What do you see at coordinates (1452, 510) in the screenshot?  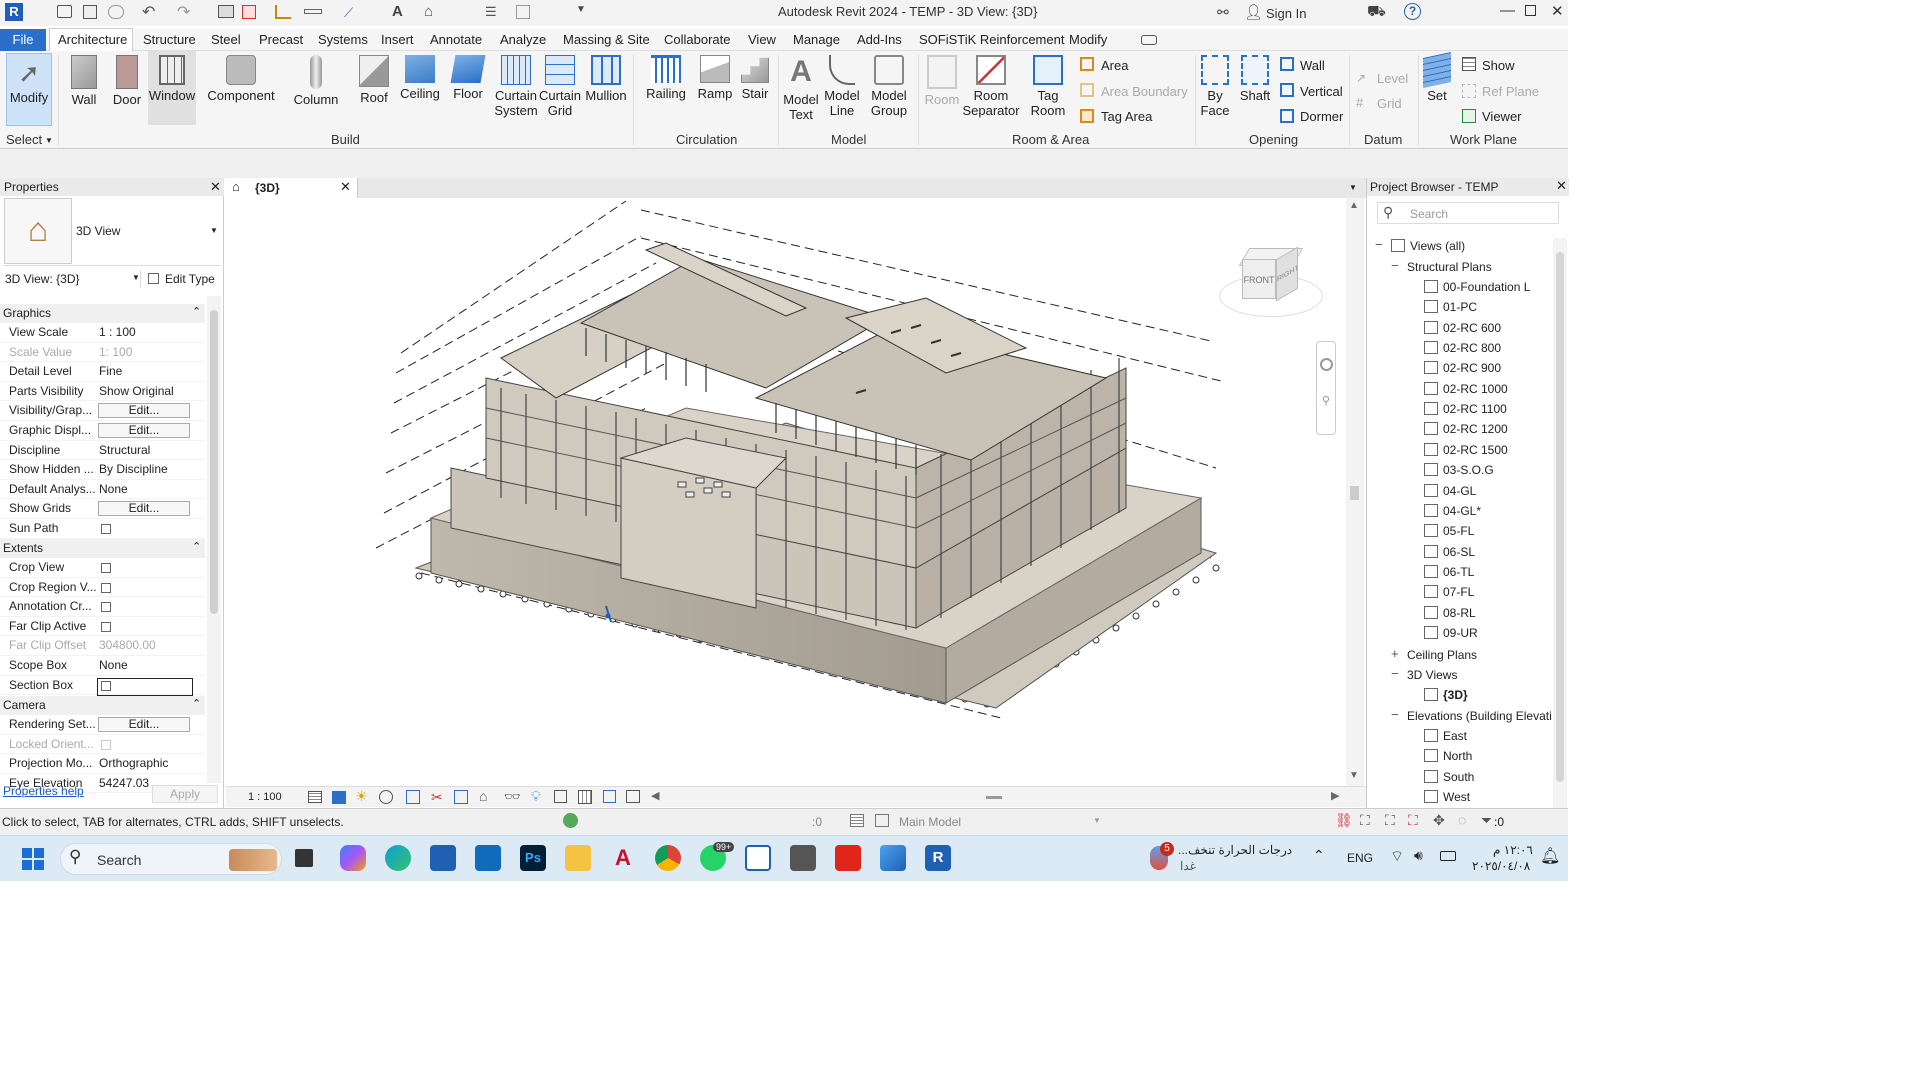 I see `tree-plan-item: 04-GL*` at bounding box center [1452, 510].